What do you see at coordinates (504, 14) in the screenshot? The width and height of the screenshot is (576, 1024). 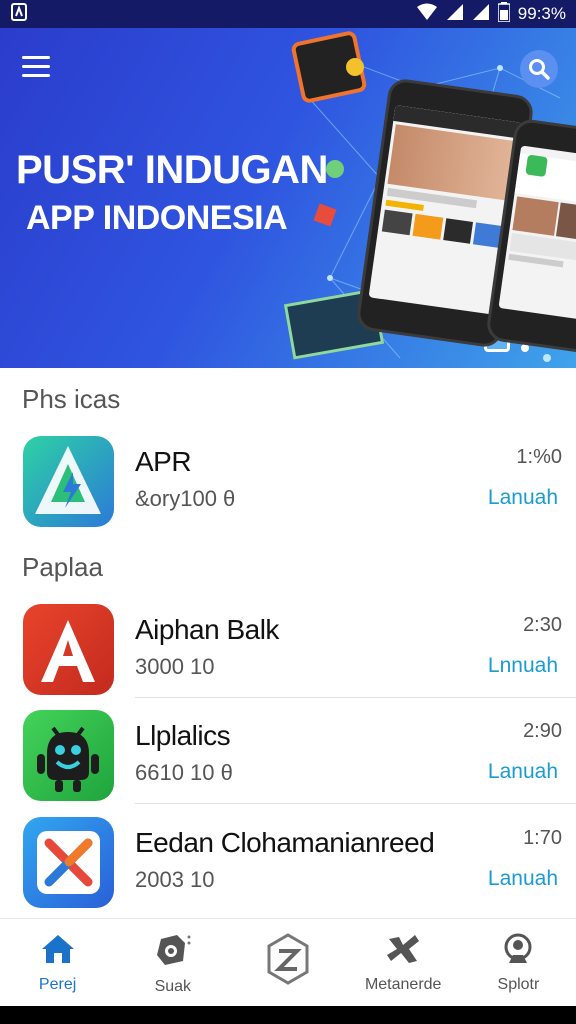 I see `battery-icon` at bounding box center [504, 14].